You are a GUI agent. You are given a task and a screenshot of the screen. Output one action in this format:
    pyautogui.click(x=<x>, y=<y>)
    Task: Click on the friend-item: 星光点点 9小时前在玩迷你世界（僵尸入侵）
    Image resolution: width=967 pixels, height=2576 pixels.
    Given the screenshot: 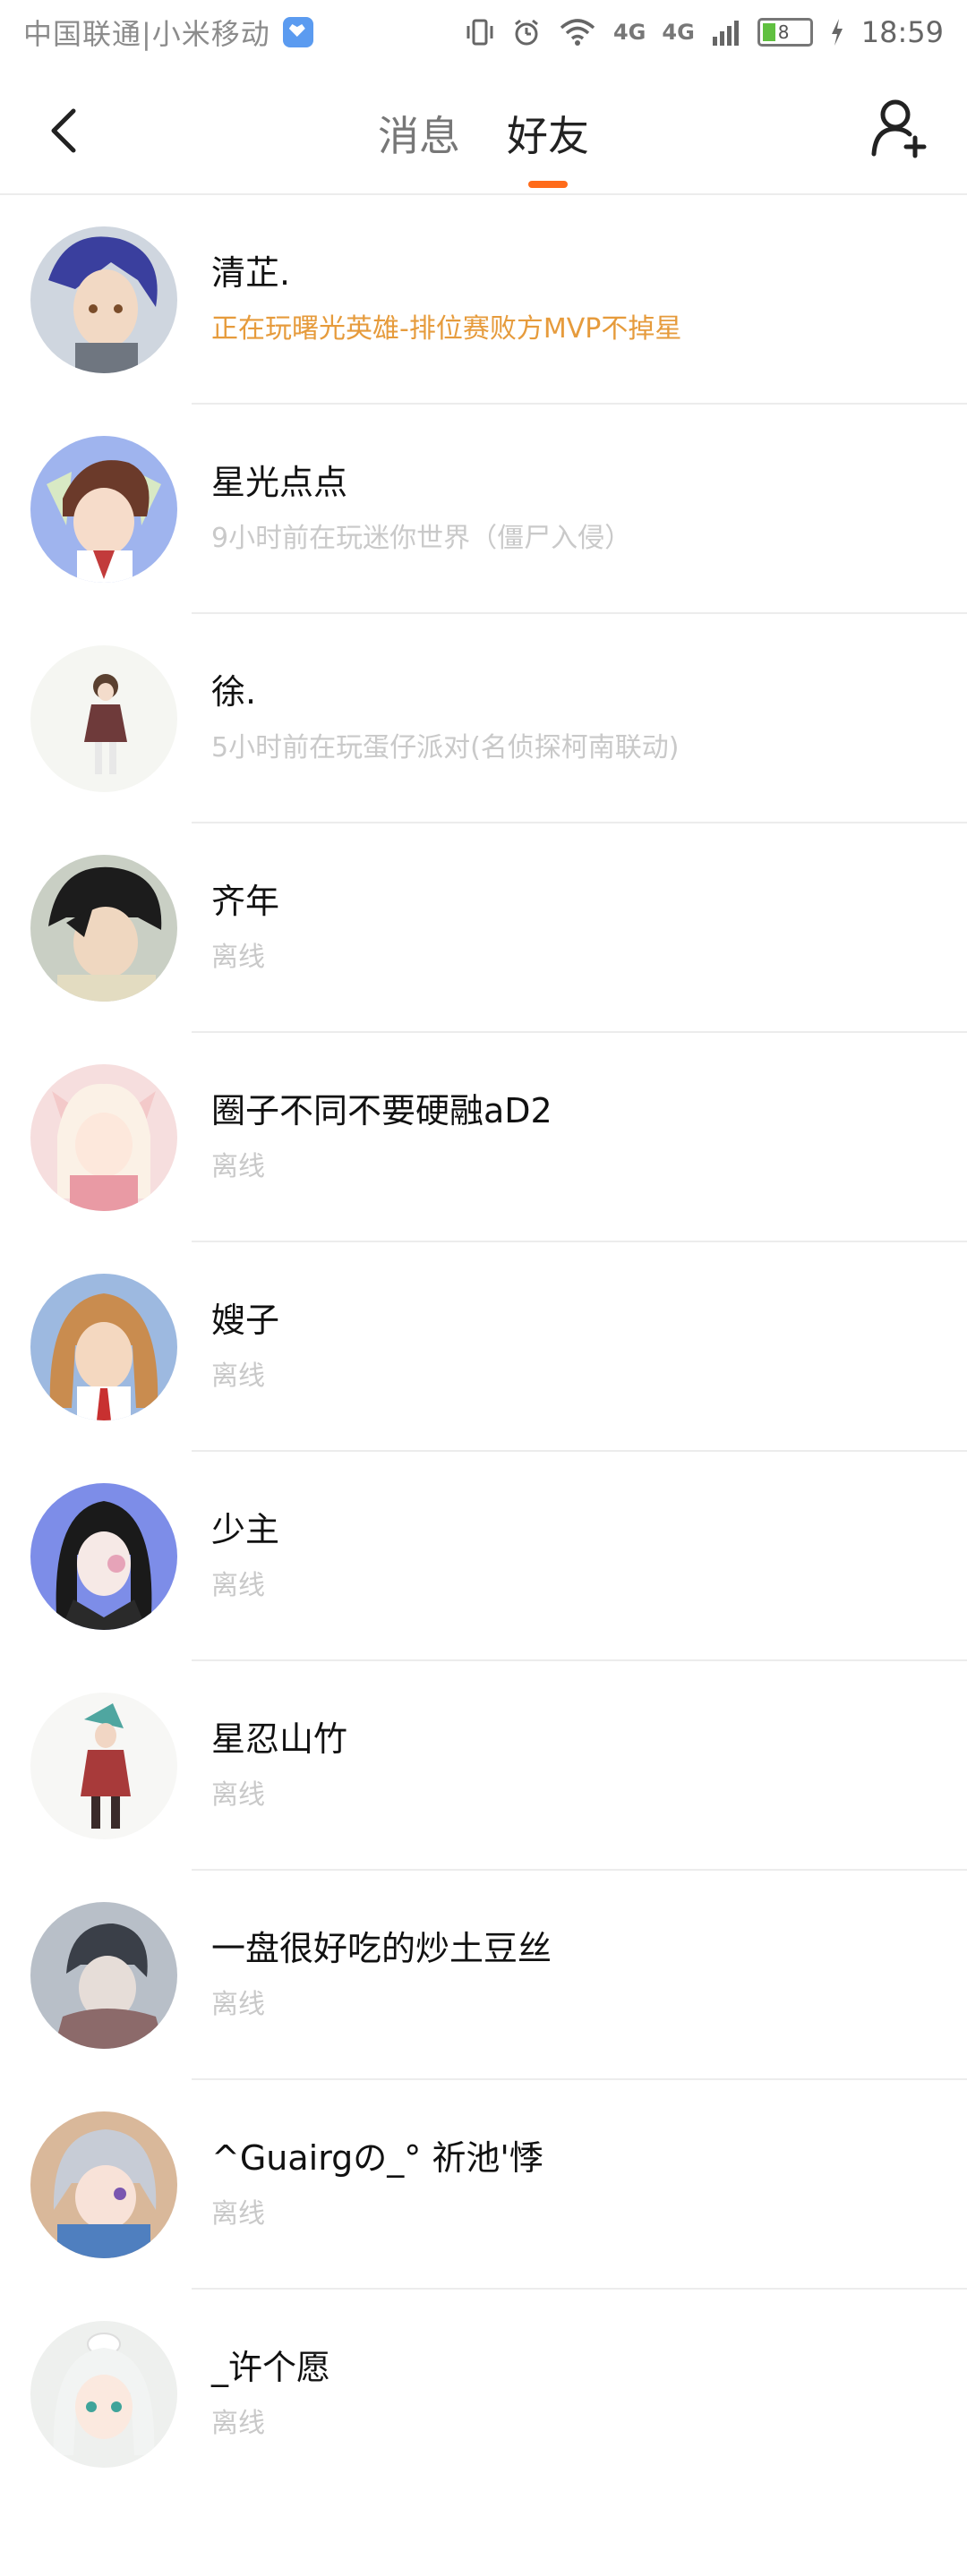 What is the action you would take?
    pyautogui.click(x=483, y=509)
    